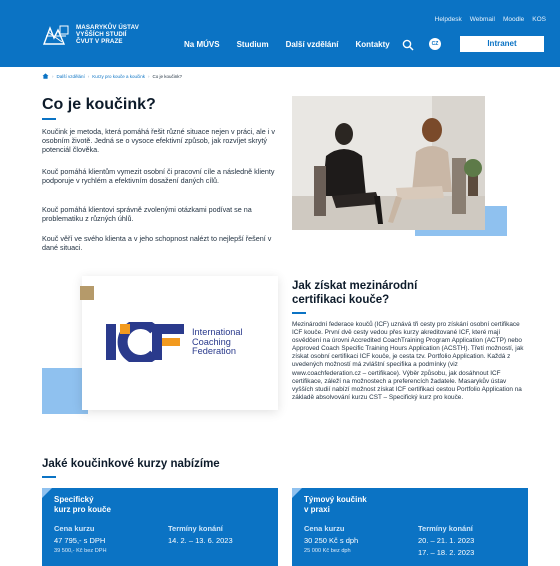 The image size is (560, 566). What do you see at coordinates (502, 44) in the screenshot?
I see `intranet-button: Intranet` at bounding box center [502, 44].